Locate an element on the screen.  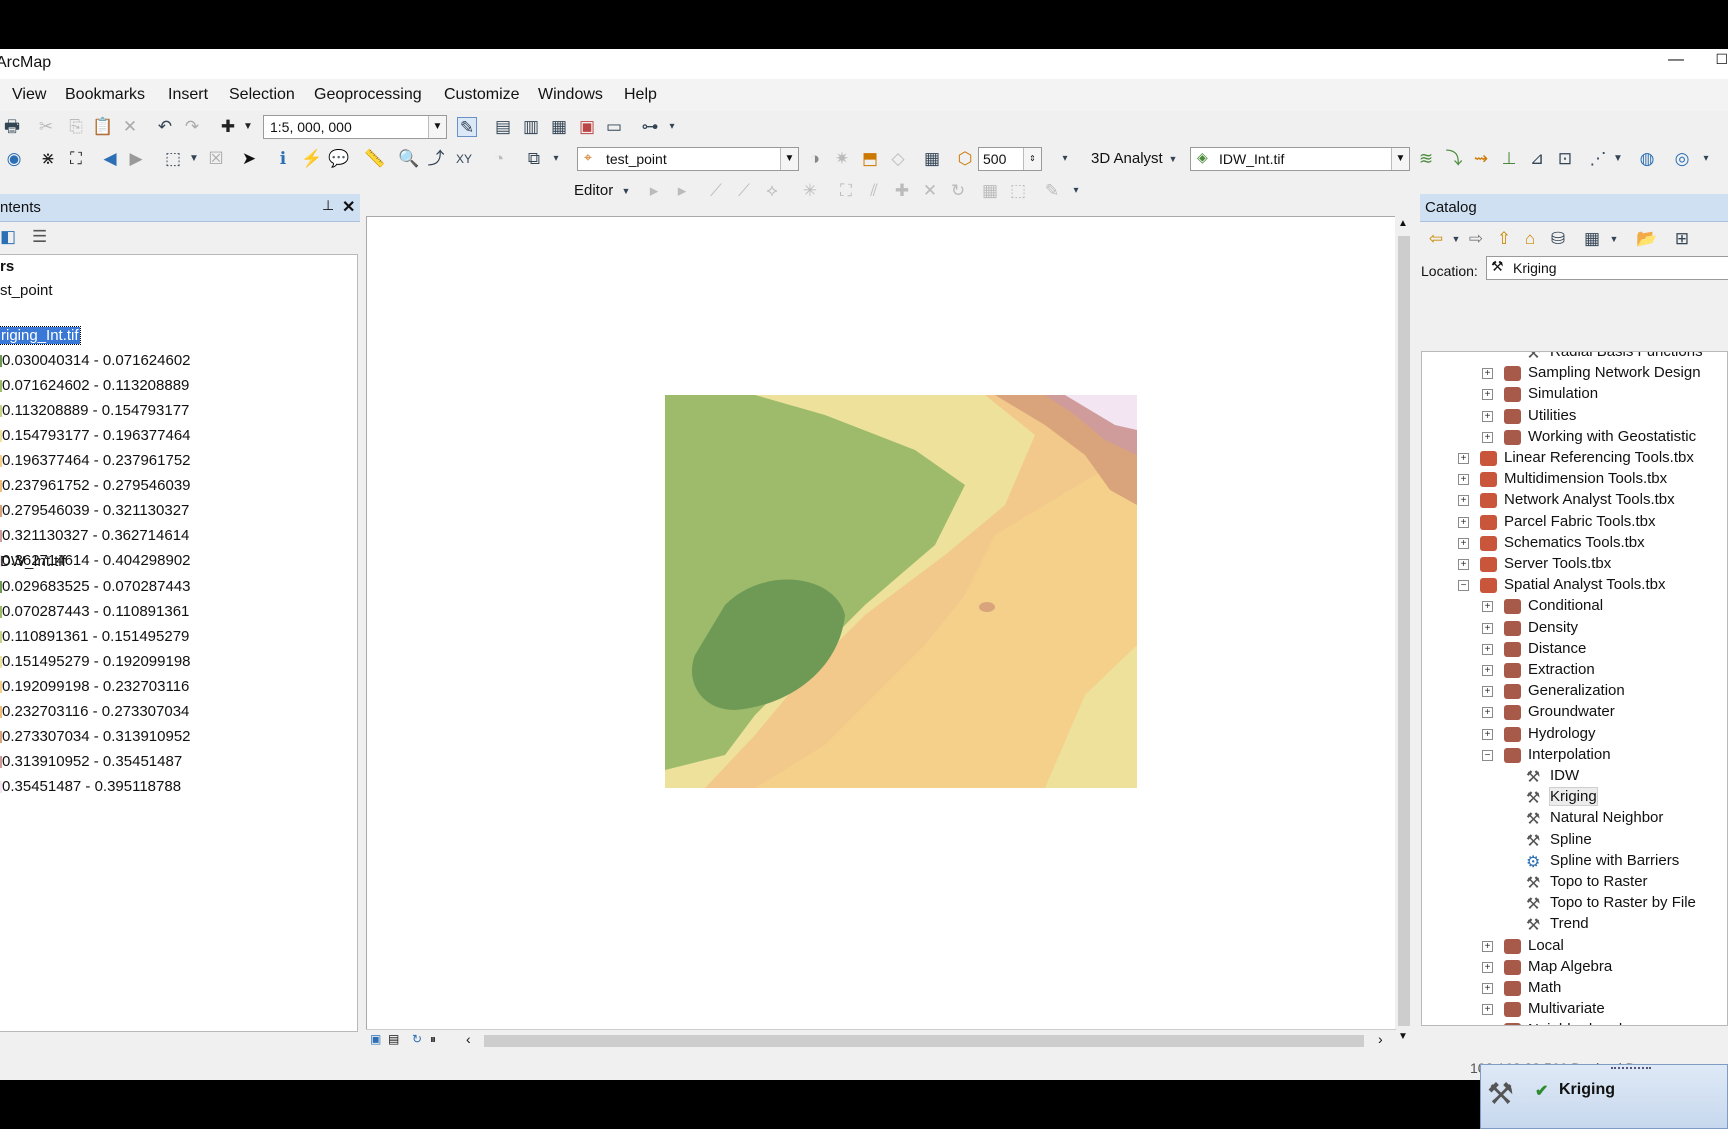
create-features-icon: ✎ is located at coordinates (1052, 191).